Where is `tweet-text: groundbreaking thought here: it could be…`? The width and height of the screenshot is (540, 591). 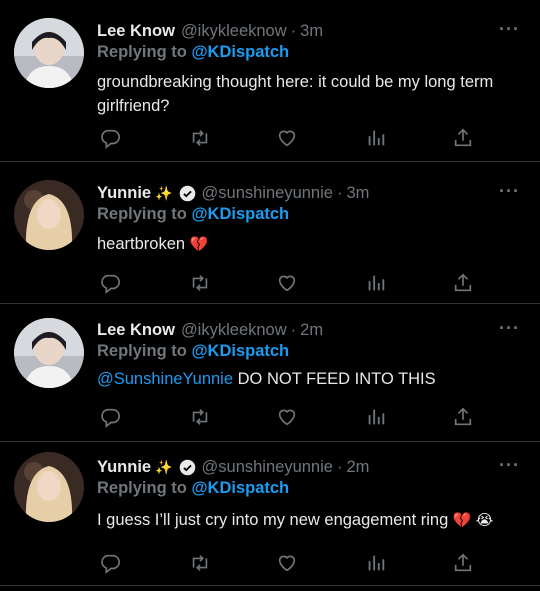 tweet-text: groundbreaking thought here: it could be… is located at coordinates (302, 94).